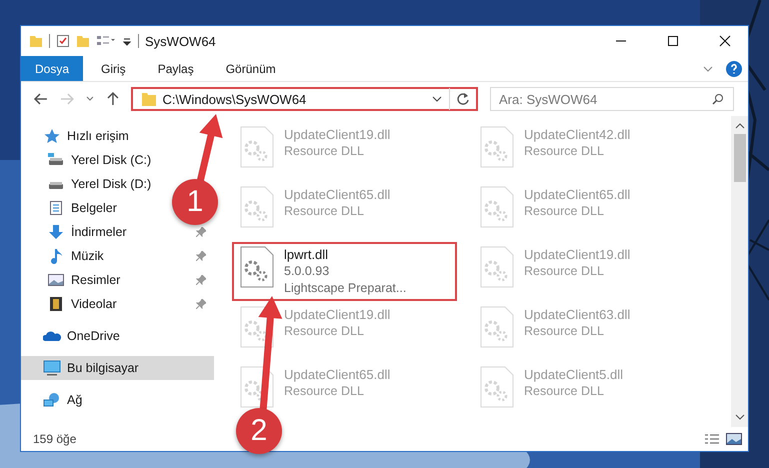  I want to click on nav-item: Yerel Disk (C:), so click(89, 160).